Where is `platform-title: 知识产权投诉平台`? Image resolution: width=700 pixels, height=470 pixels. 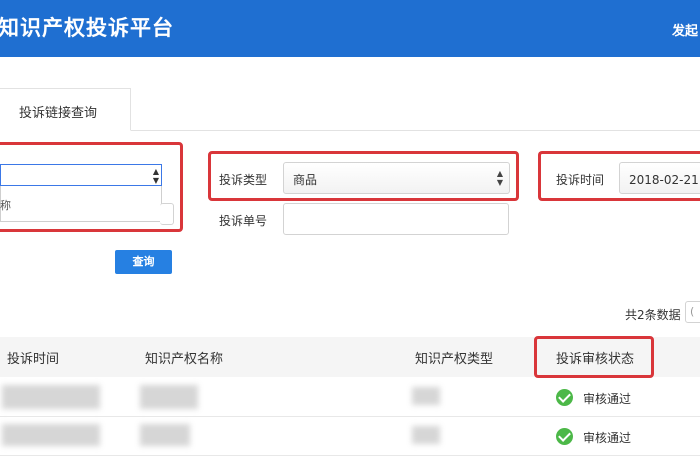
platform-title: 知识产权投诉平台 is located at coordinates (87, 28).